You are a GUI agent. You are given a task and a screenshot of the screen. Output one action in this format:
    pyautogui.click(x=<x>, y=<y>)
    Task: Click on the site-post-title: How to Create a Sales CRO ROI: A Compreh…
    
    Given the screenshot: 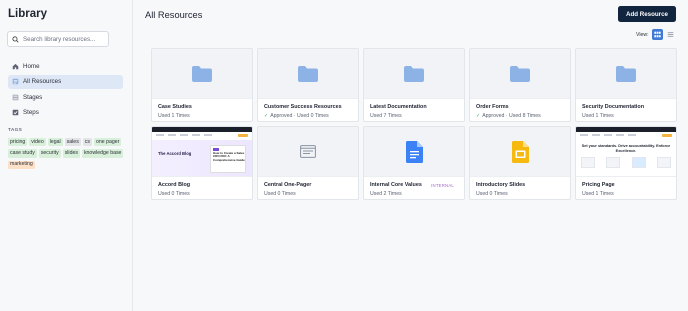 What is the action you would take?
    pyautogui.click(x=229, y=156)
    